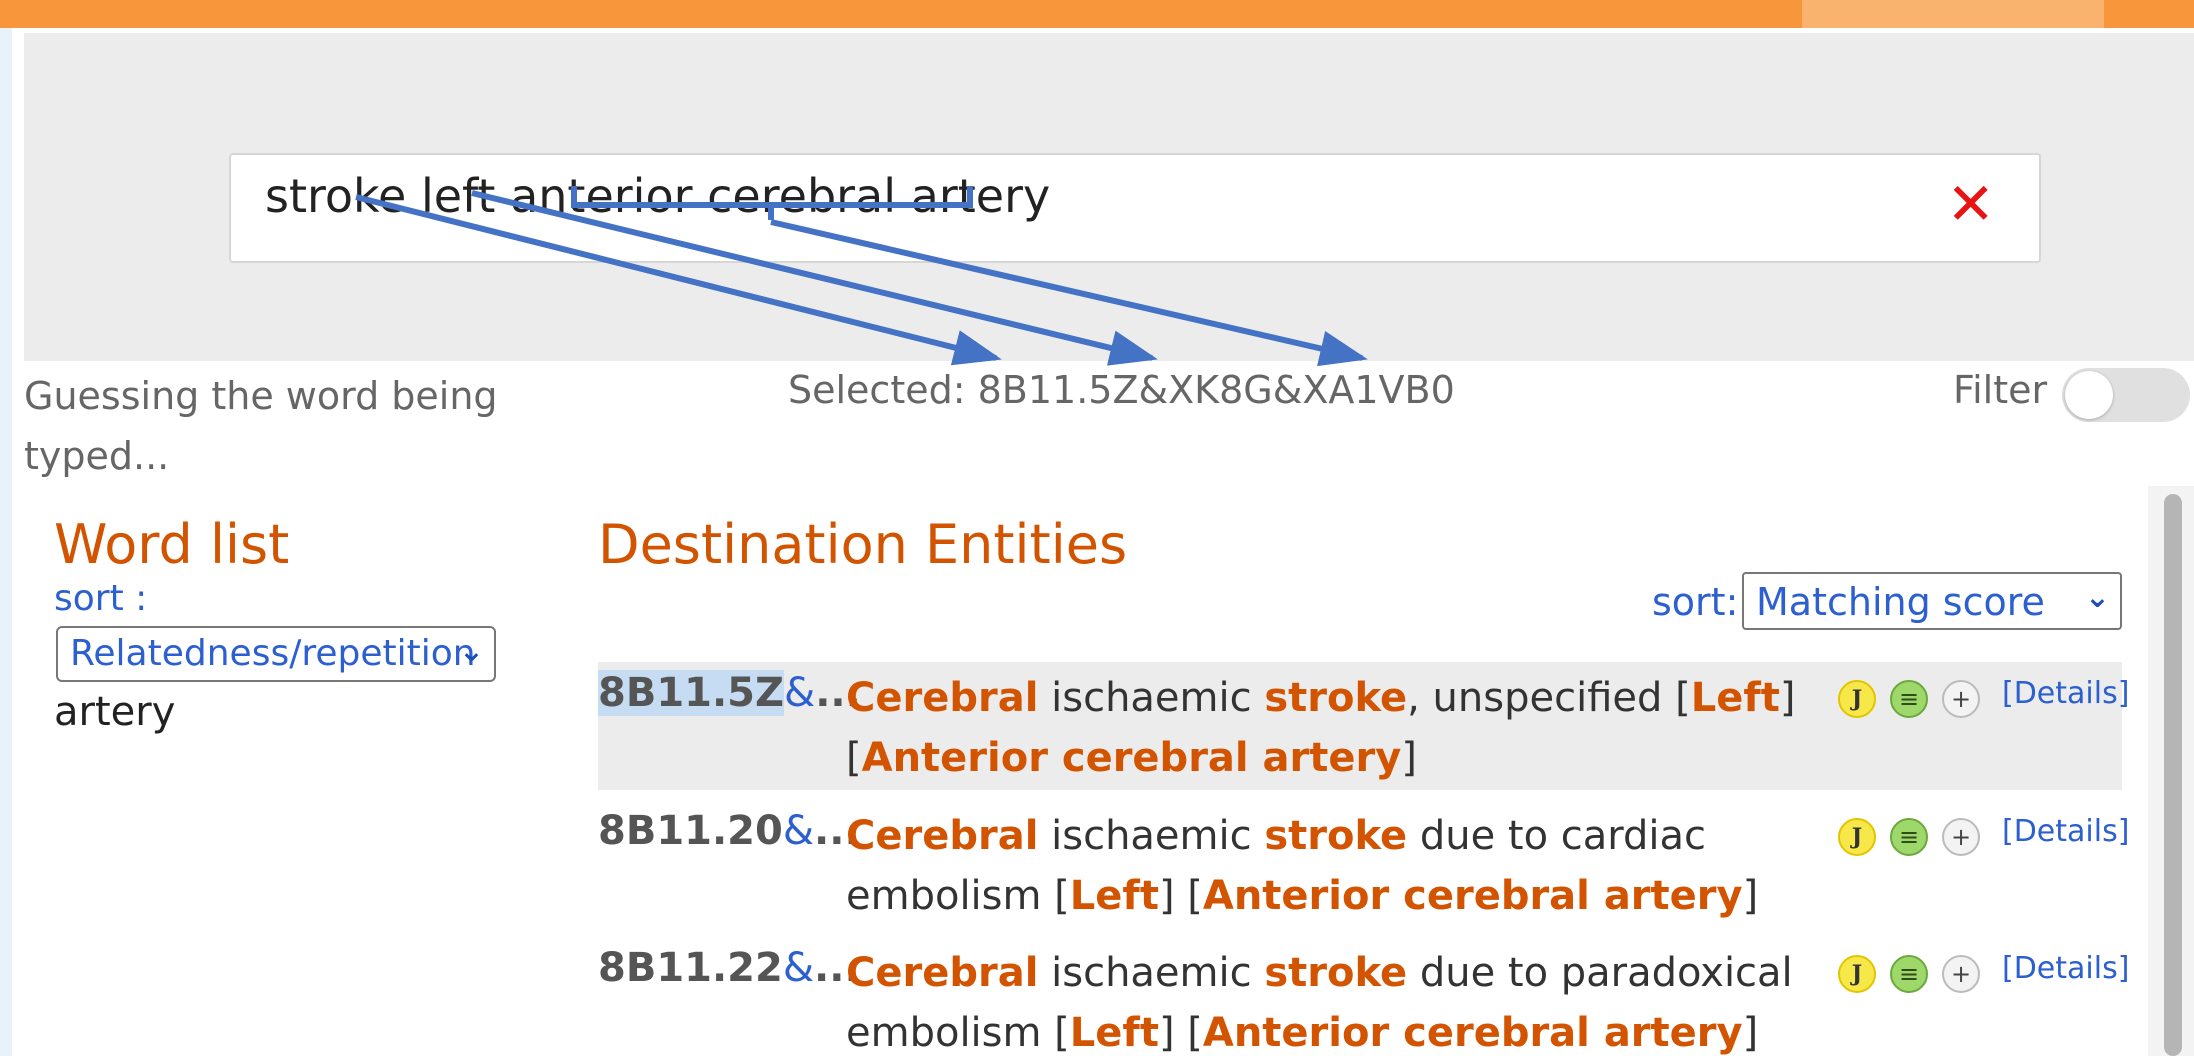 Image resolution: width=2194 pixels, height=1056 pixels. I want to click on result-title-text: , unspecified [, so click(1549, 698).